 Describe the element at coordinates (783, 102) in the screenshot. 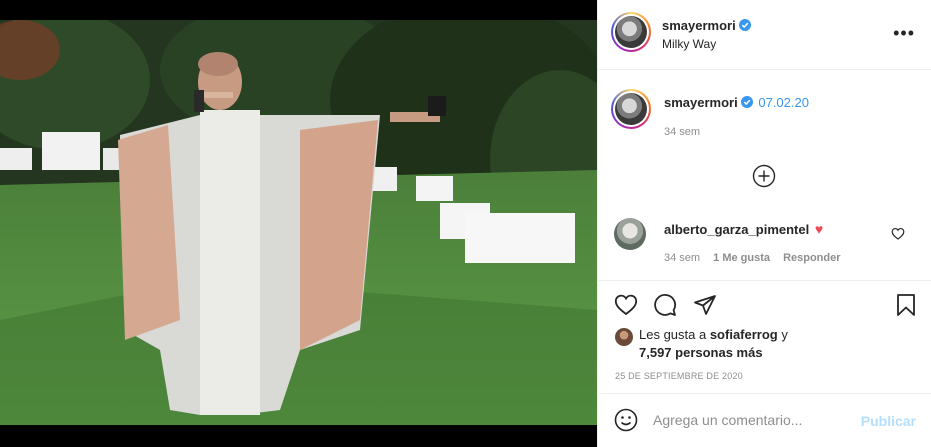

I see `caption-text: 07.02.20` at that location.